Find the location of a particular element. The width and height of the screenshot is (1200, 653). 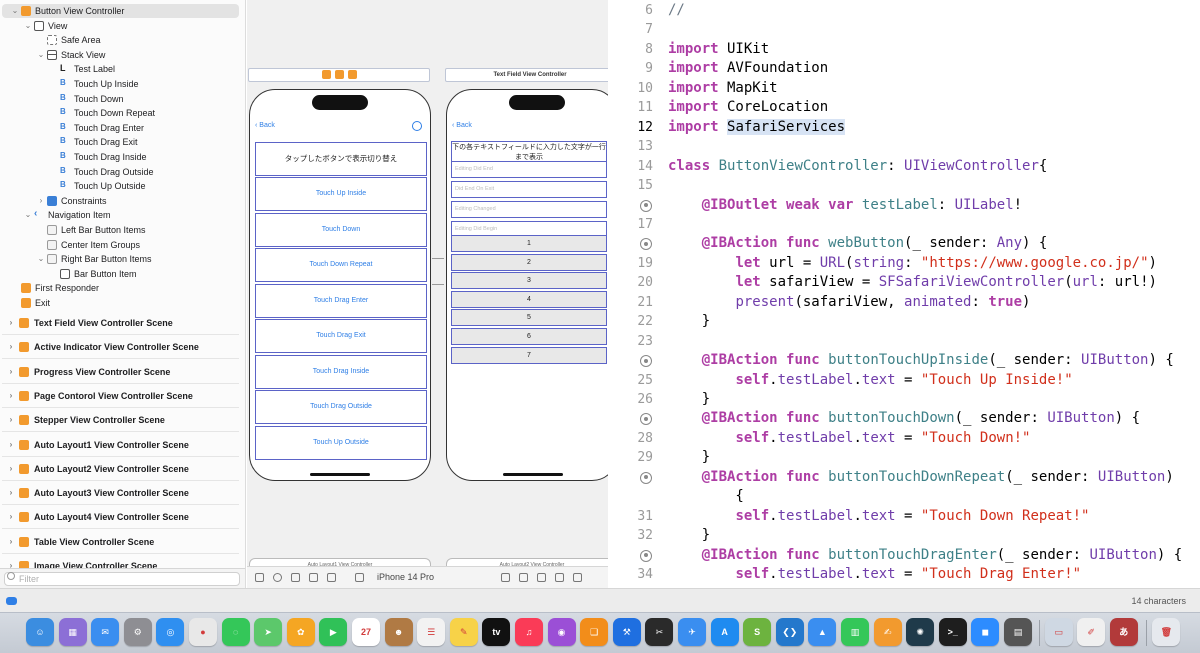

tree-constraints: › Constraints is located at coordinates (120, 201).